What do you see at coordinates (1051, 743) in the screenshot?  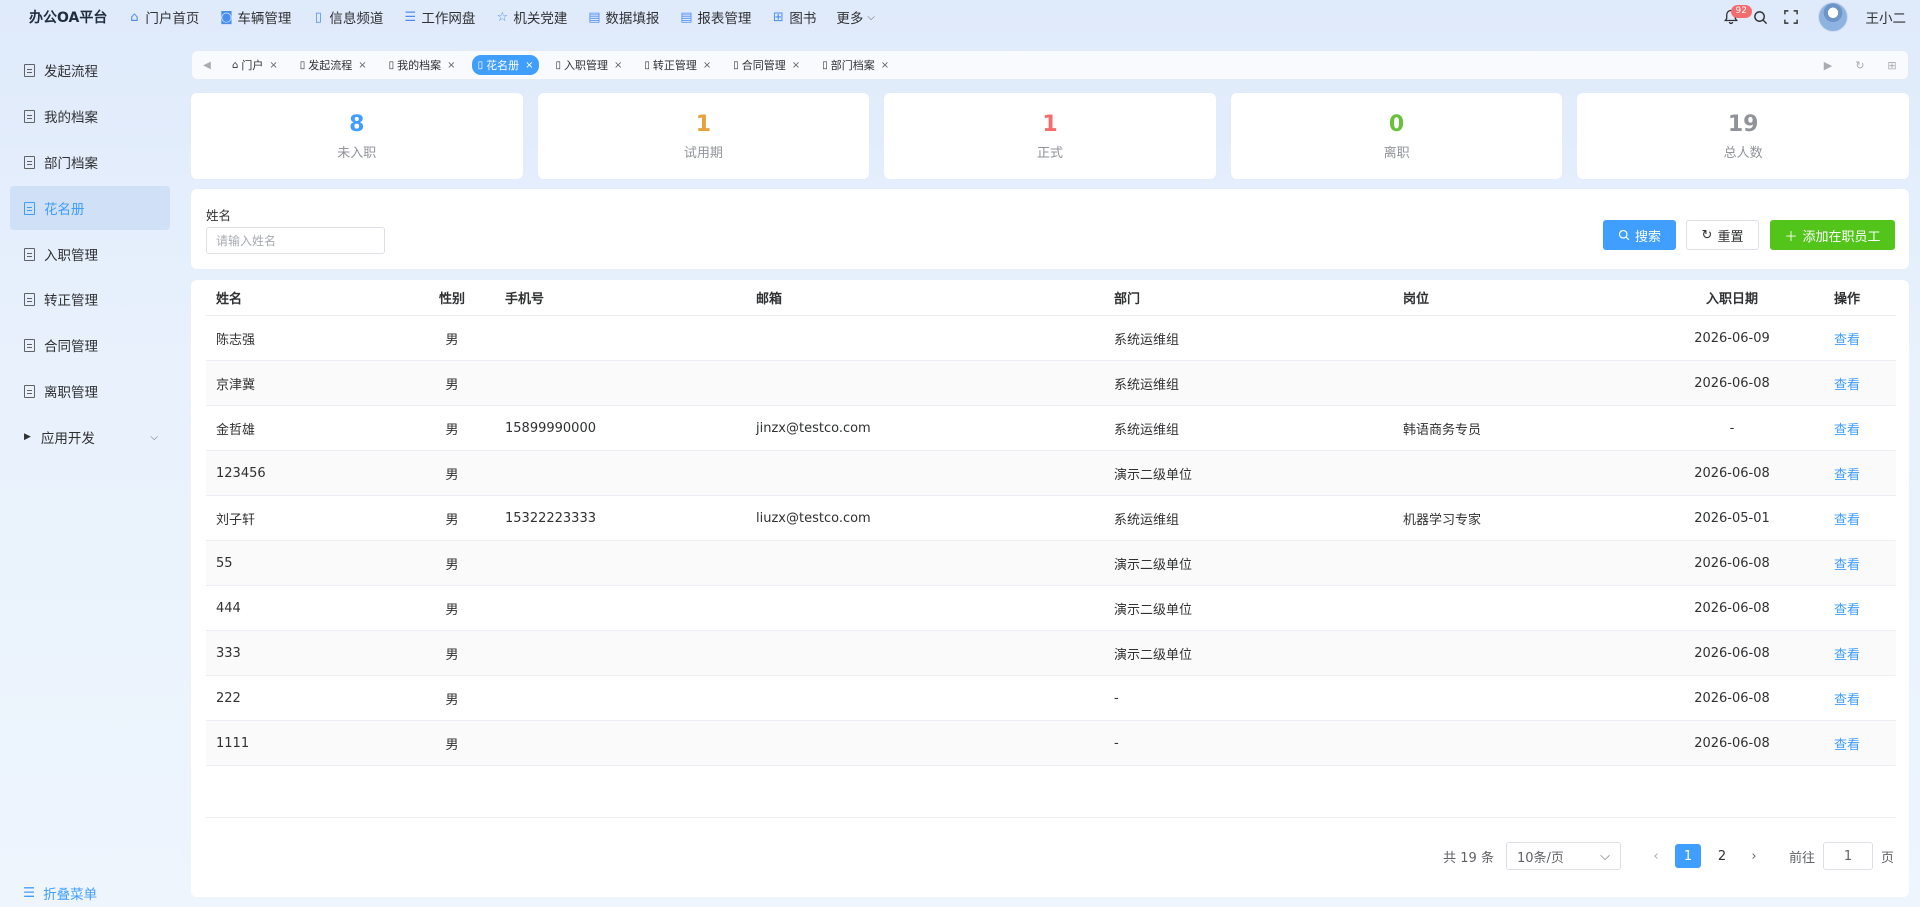 I see `table-row: 1111 男 - 2026-06-08 查看` at bounding box center [1051, 743].